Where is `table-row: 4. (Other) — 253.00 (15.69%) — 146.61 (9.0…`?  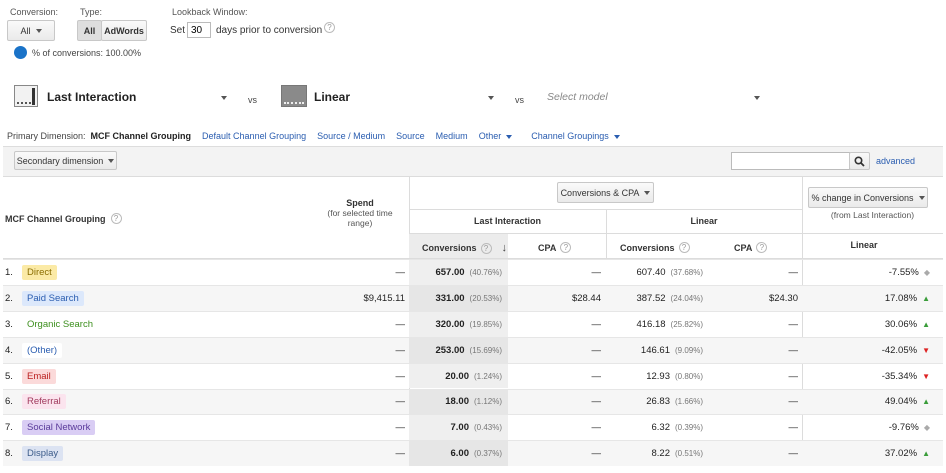
table-row: 4. (Other) — 253.00 (15.69%) — 146.61 (9.0… is located at coordinates (473, 349).